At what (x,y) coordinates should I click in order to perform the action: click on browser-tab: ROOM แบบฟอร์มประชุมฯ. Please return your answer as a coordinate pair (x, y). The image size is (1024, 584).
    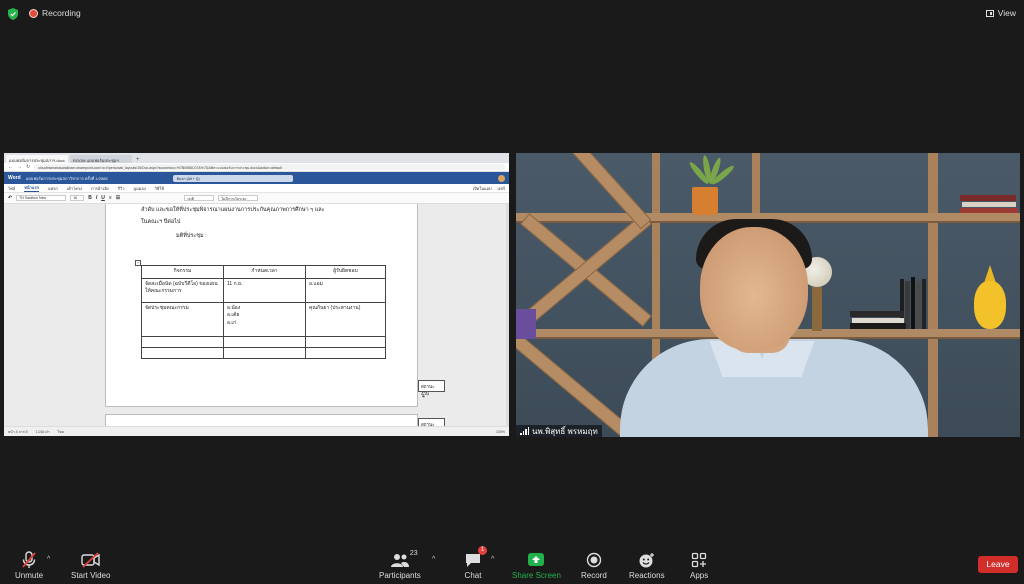
    Looking at the image, I should click on (101, 159).